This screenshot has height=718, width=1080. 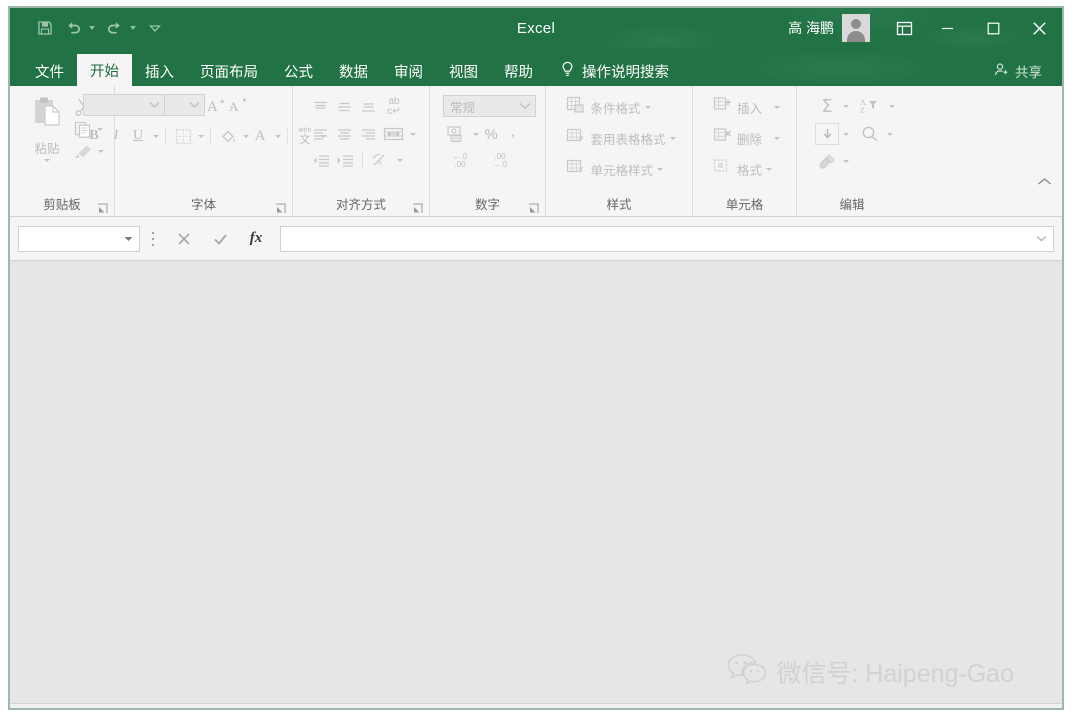 I want to click on orientation-dropdown-icon, so click(x=400, y=160).